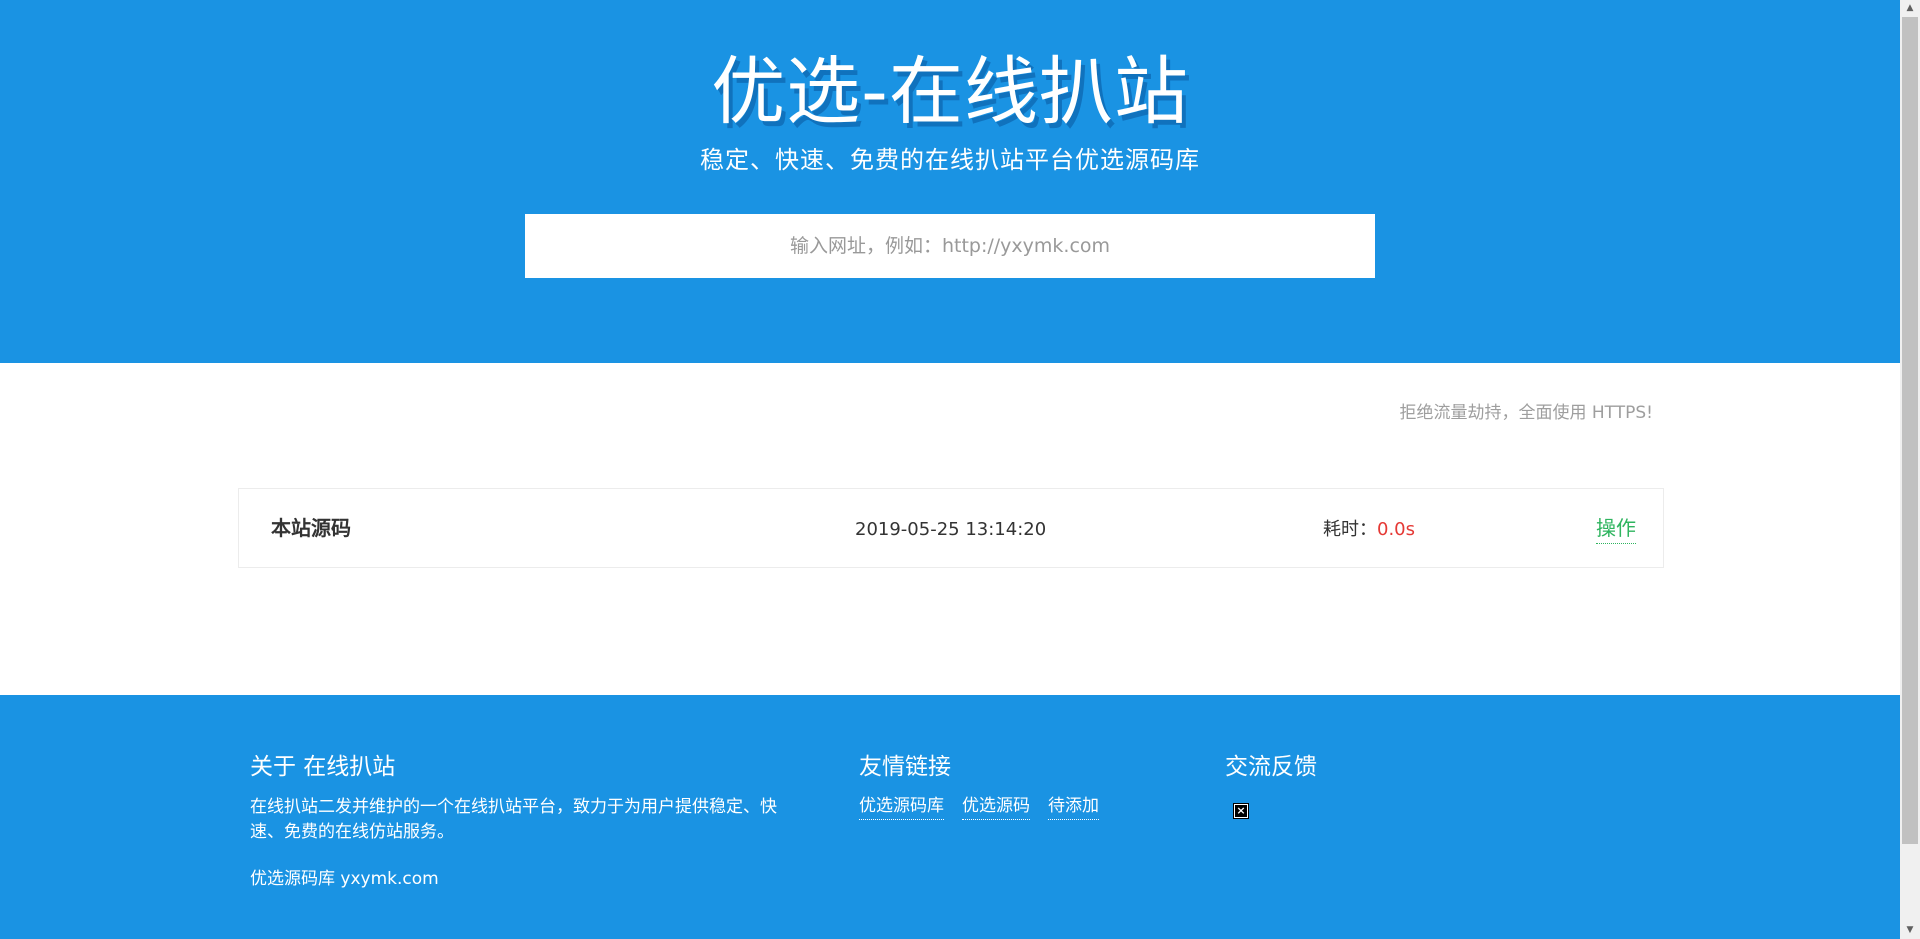 The height and width of the screenshot is (939, 1920). Describe the element at coordinates (996, 806) in the screenshot. I see `friend-link-2: 优选源码` at that location.